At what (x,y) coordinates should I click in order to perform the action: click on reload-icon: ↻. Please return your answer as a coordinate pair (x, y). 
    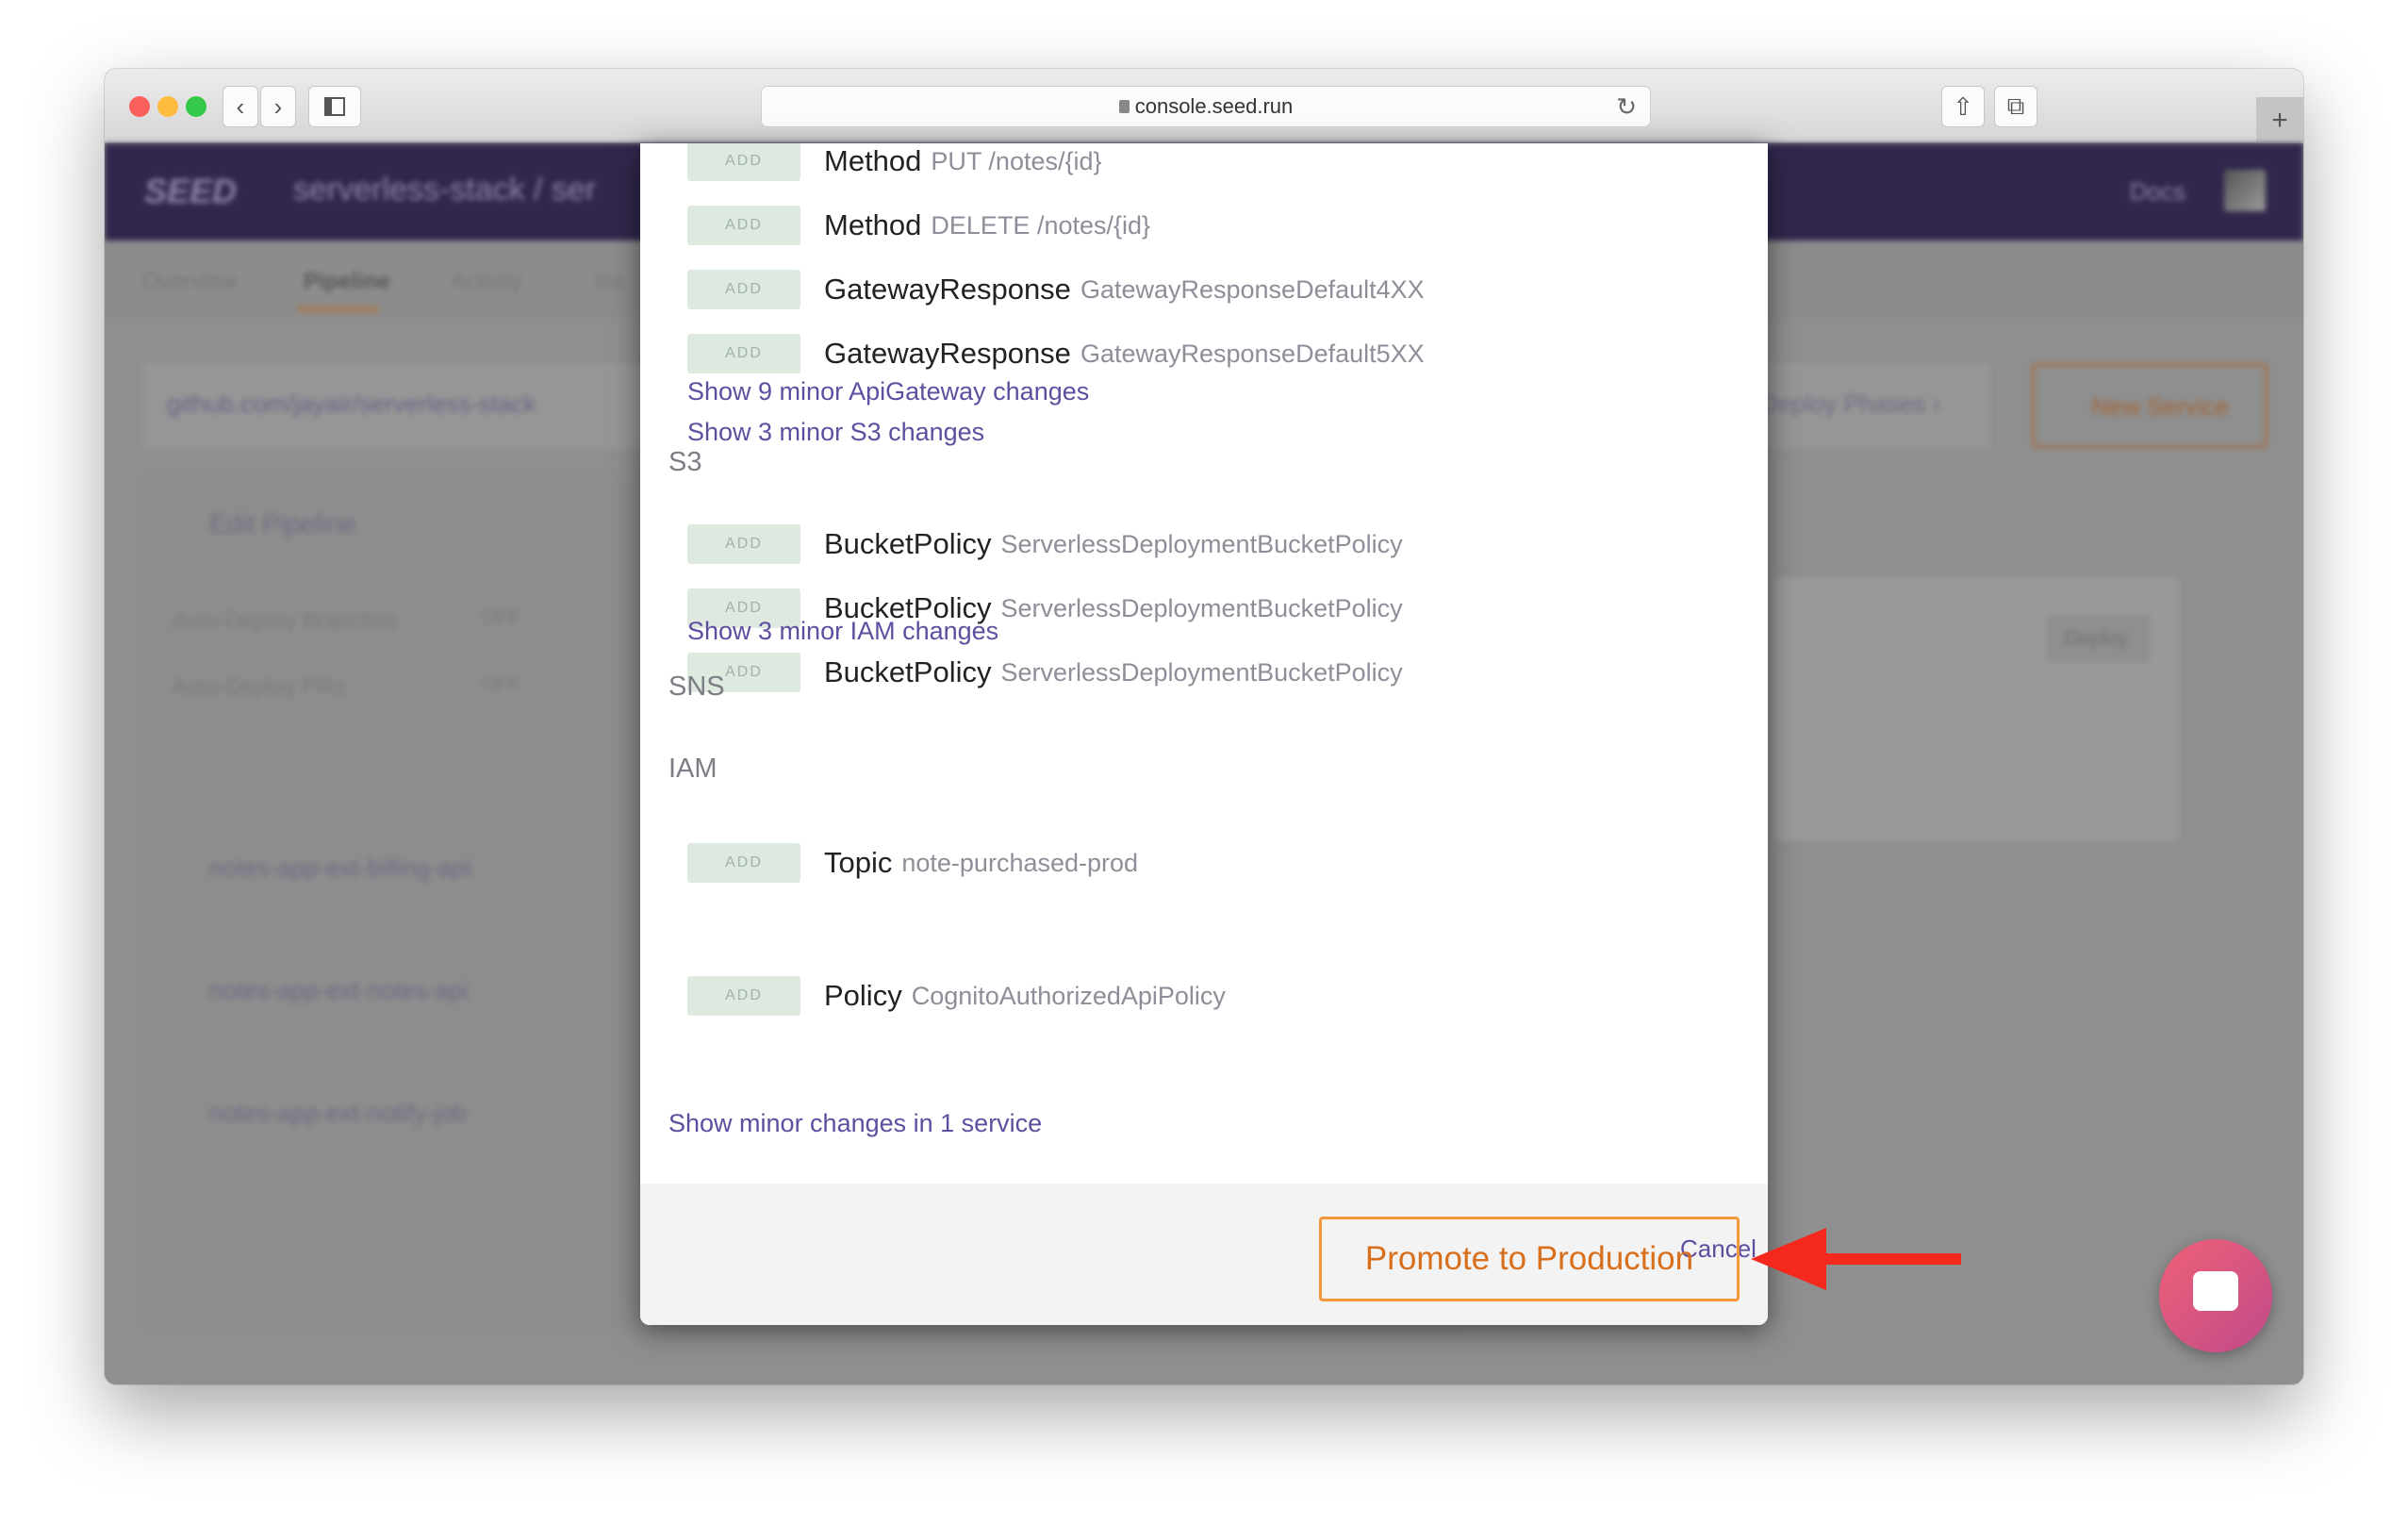
    Looking at the image, I should click on (1626, 107).